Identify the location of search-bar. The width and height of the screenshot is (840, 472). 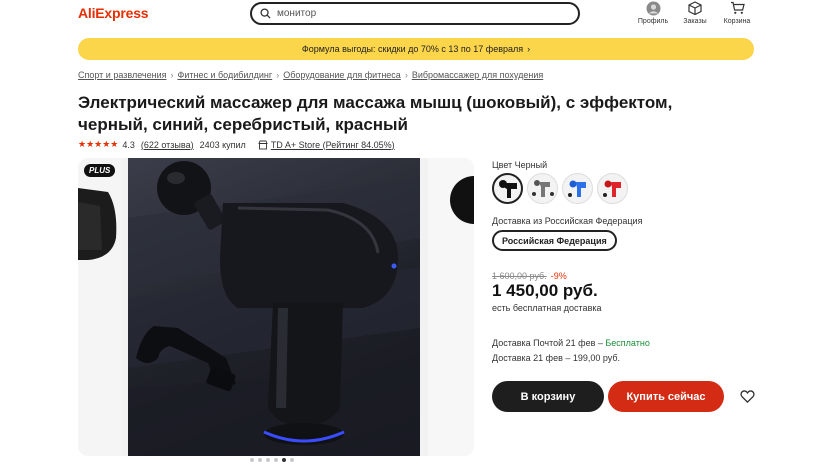
(415, 13).